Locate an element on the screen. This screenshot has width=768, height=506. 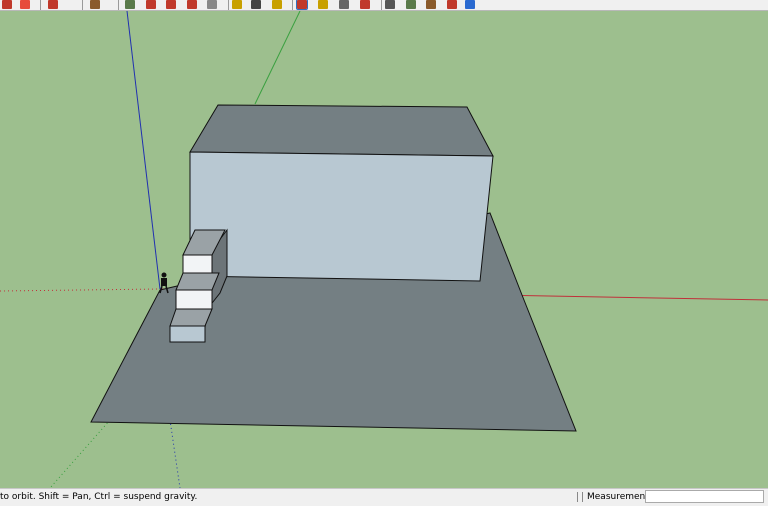
text-icon is located at coordinates (277, 4).